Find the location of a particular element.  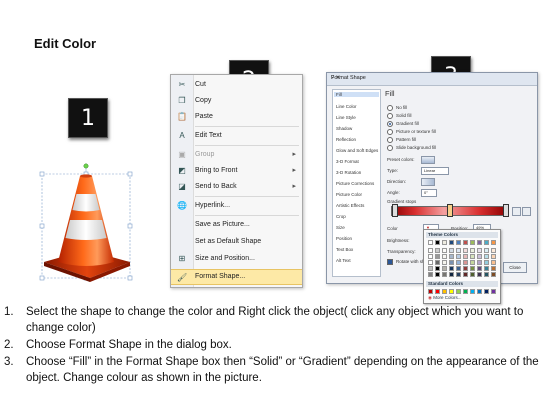

category-line-style: Line Style is located at coordinates (346, 117).